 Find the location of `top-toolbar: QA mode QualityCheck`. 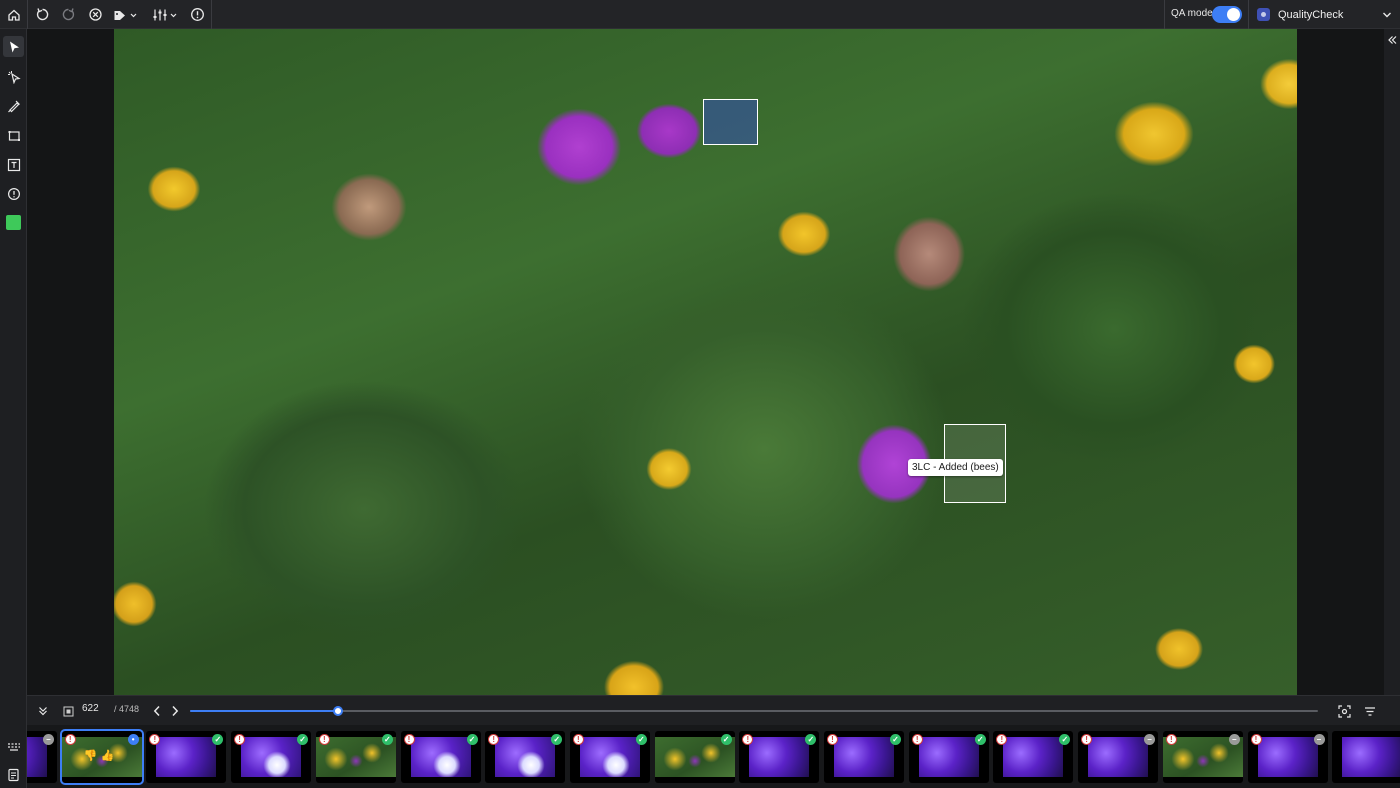

top-toolbar: QA mode QualityCheck is located at coordinates (700, 14).